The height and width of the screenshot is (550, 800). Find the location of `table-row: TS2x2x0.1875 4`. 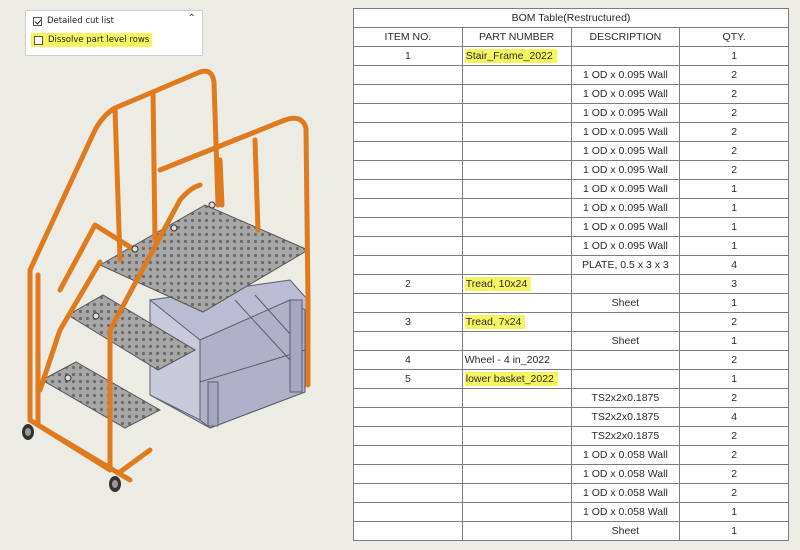

table-row: TS2x2x0.1875 4 is located at coordinates (571, 417).